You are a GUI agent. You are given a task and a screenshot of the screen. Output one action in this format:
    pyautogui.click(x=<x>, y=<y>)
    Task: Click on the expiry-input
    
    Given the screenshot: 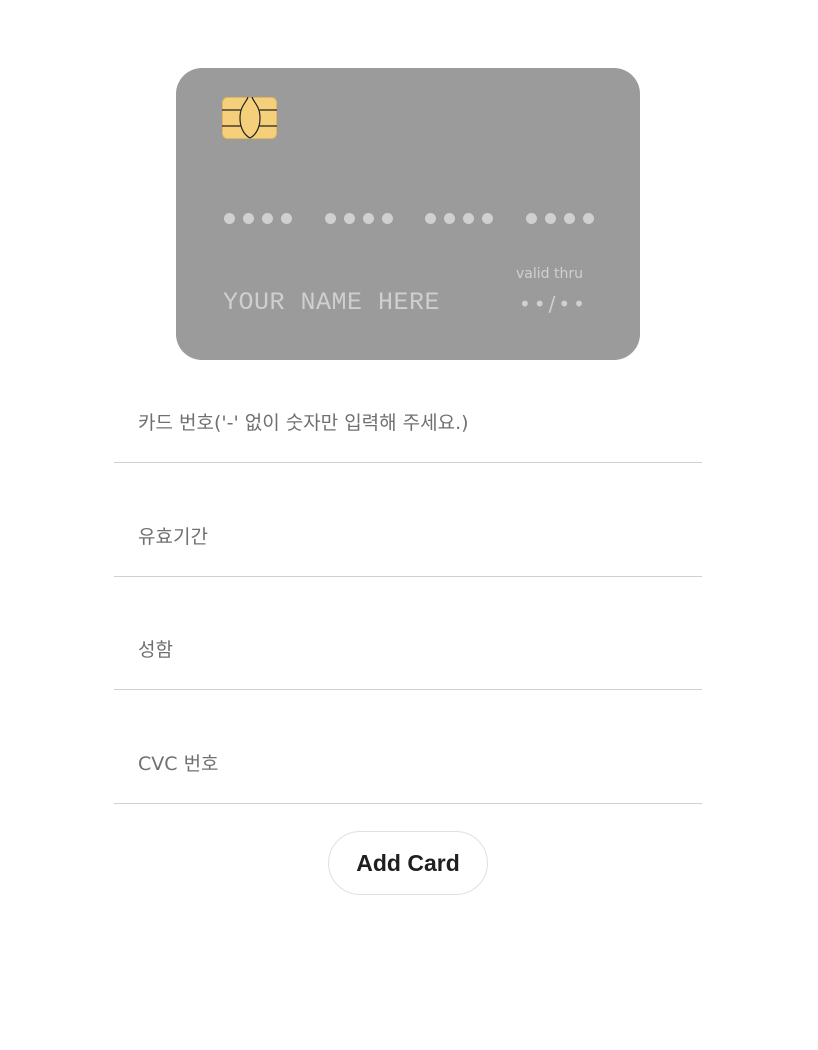 What is the action you would take?
    pyautogui.click(x=408, y=537)
    